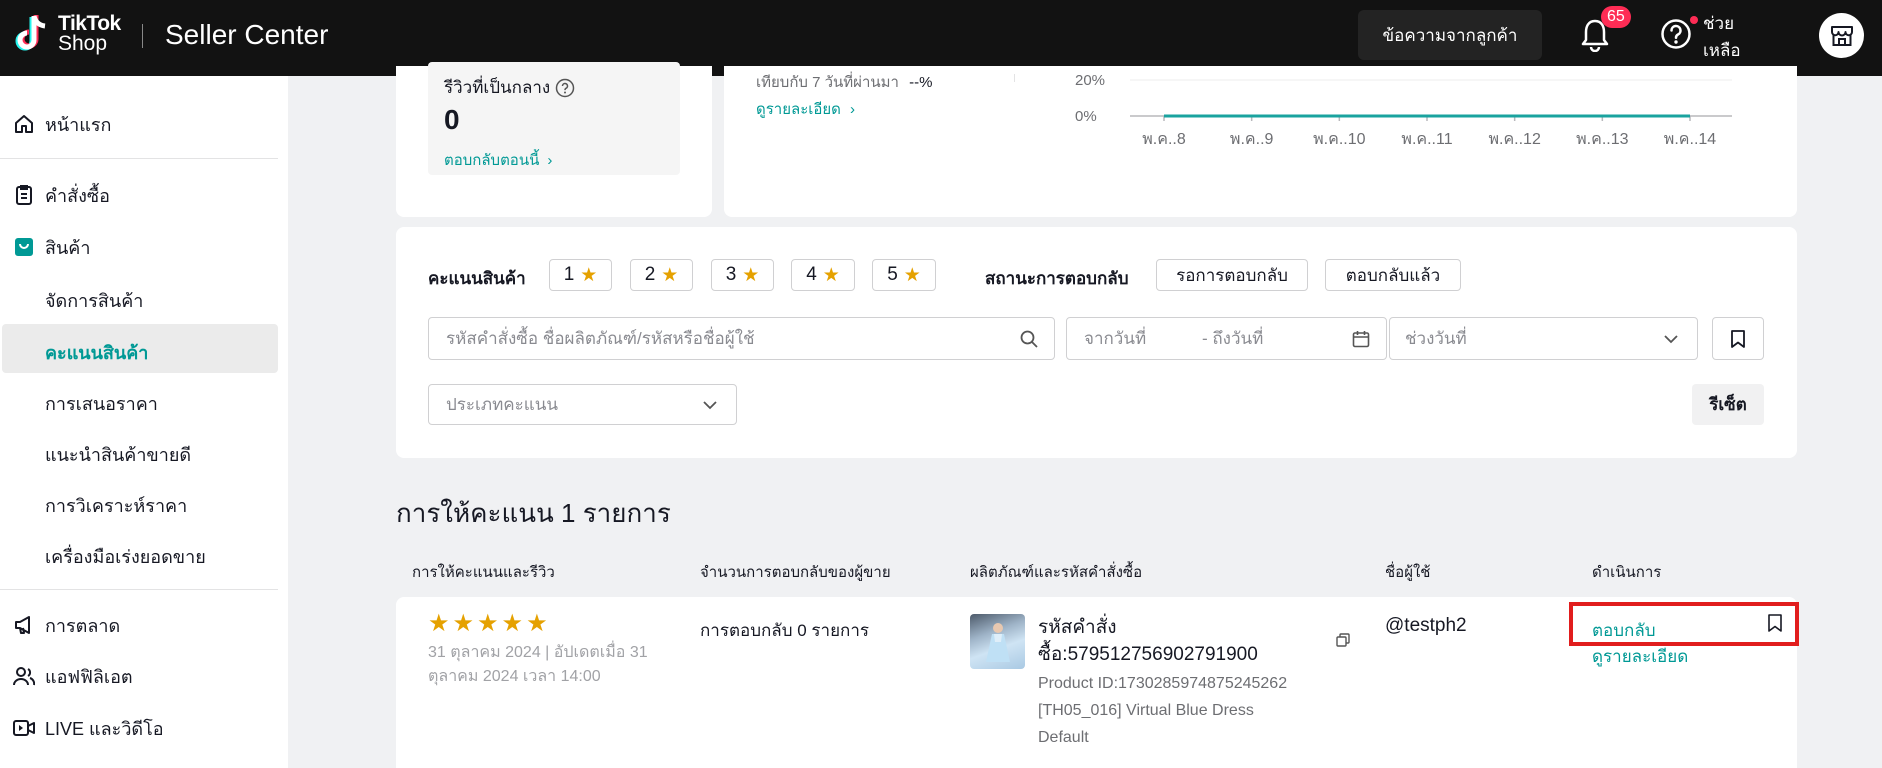  Describe the element at coordinates (24, 195) in the screenshot. I see `clipboard-icon` at that location.